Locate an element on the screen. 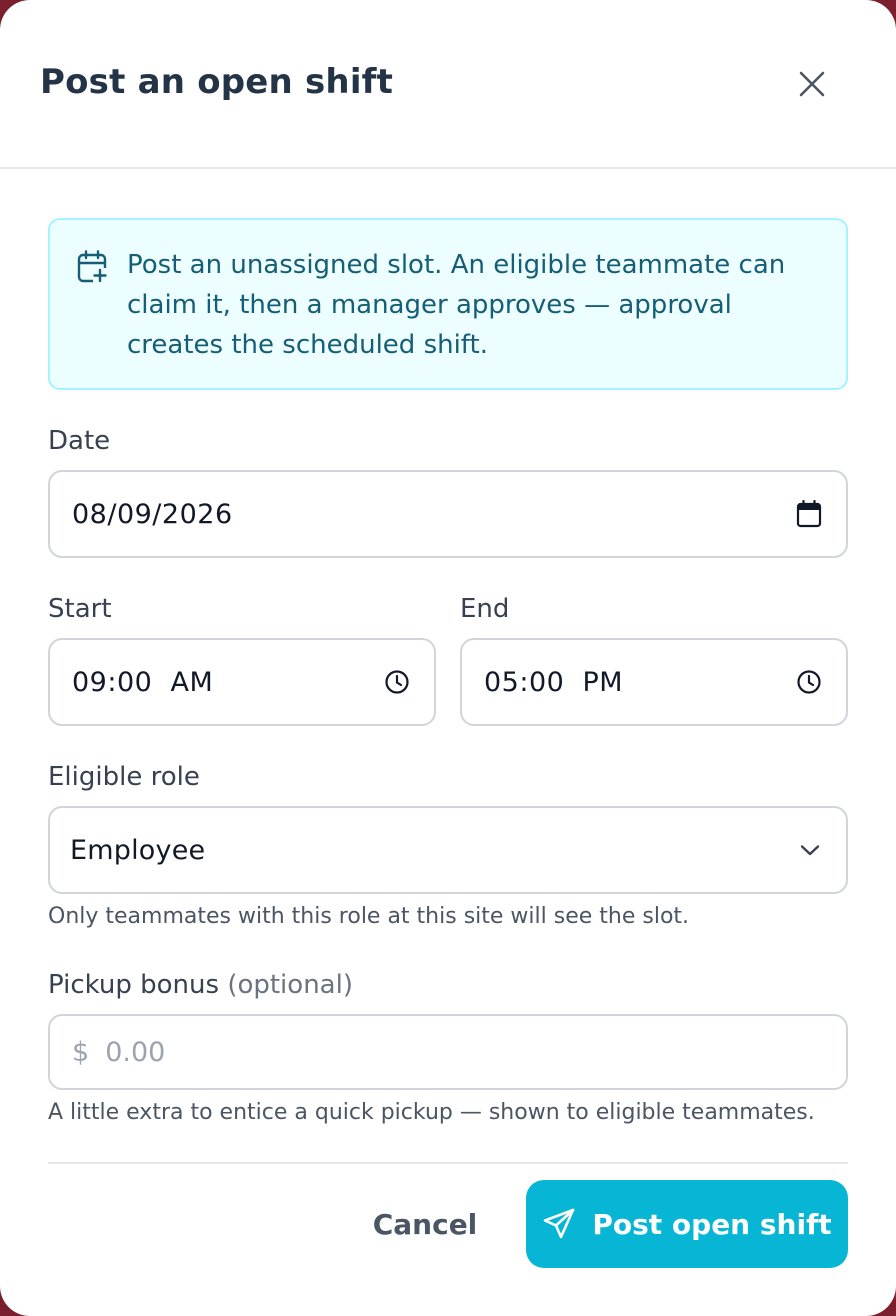 This screenshot has width=896, height=1316. calendar-icon is located at coordinates (809, 514).